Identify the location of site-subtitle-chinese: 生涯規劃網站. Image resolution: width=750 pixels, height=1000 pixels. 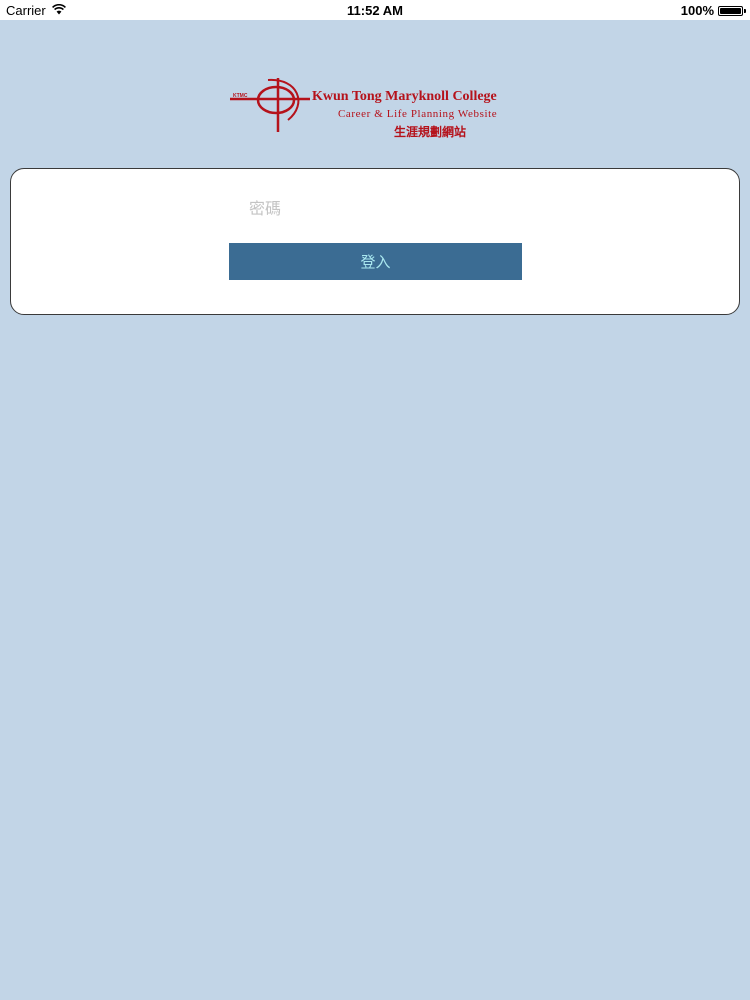
(430, 132).